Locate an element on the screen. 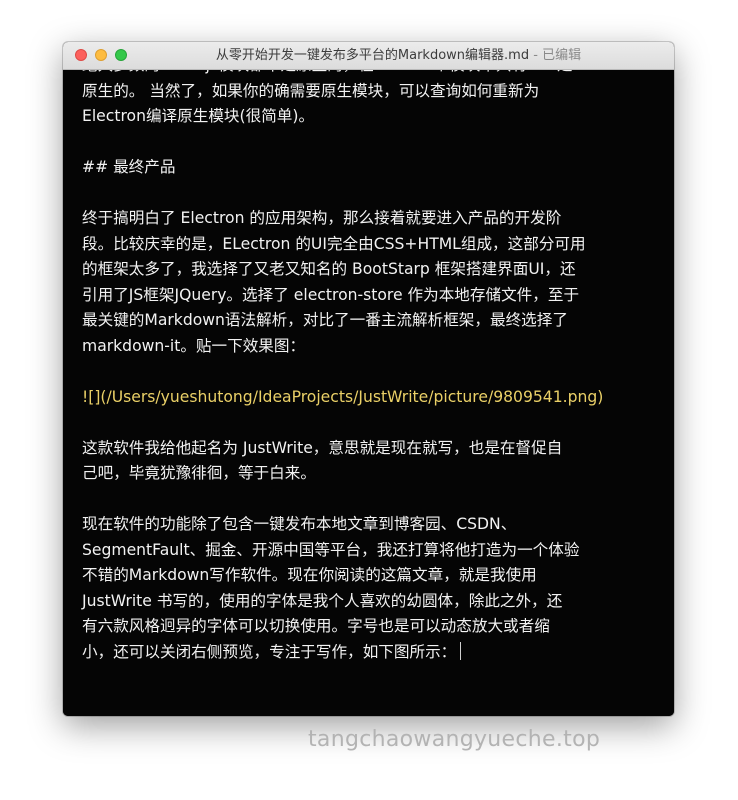 Image resolution: width=738 pixels, height=800 pixels. editor-text-line: 最关键的Markdown语法解析，对比了一番主流解析框架，最终选择了 is located at coordinates (367, 321).